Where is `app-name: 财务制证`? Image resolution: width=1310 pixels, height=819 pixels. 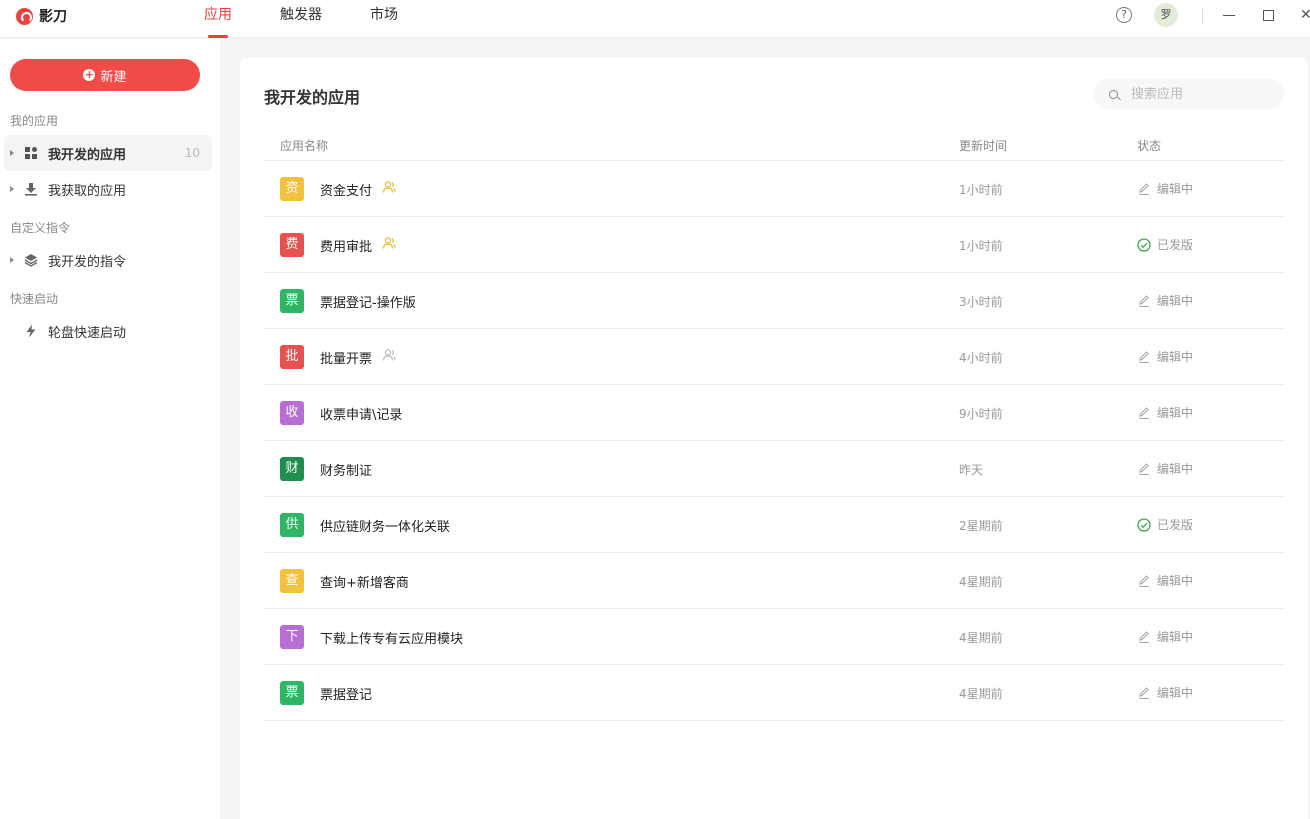
app-name: 财务制证 is located at coordinates (346, 471).